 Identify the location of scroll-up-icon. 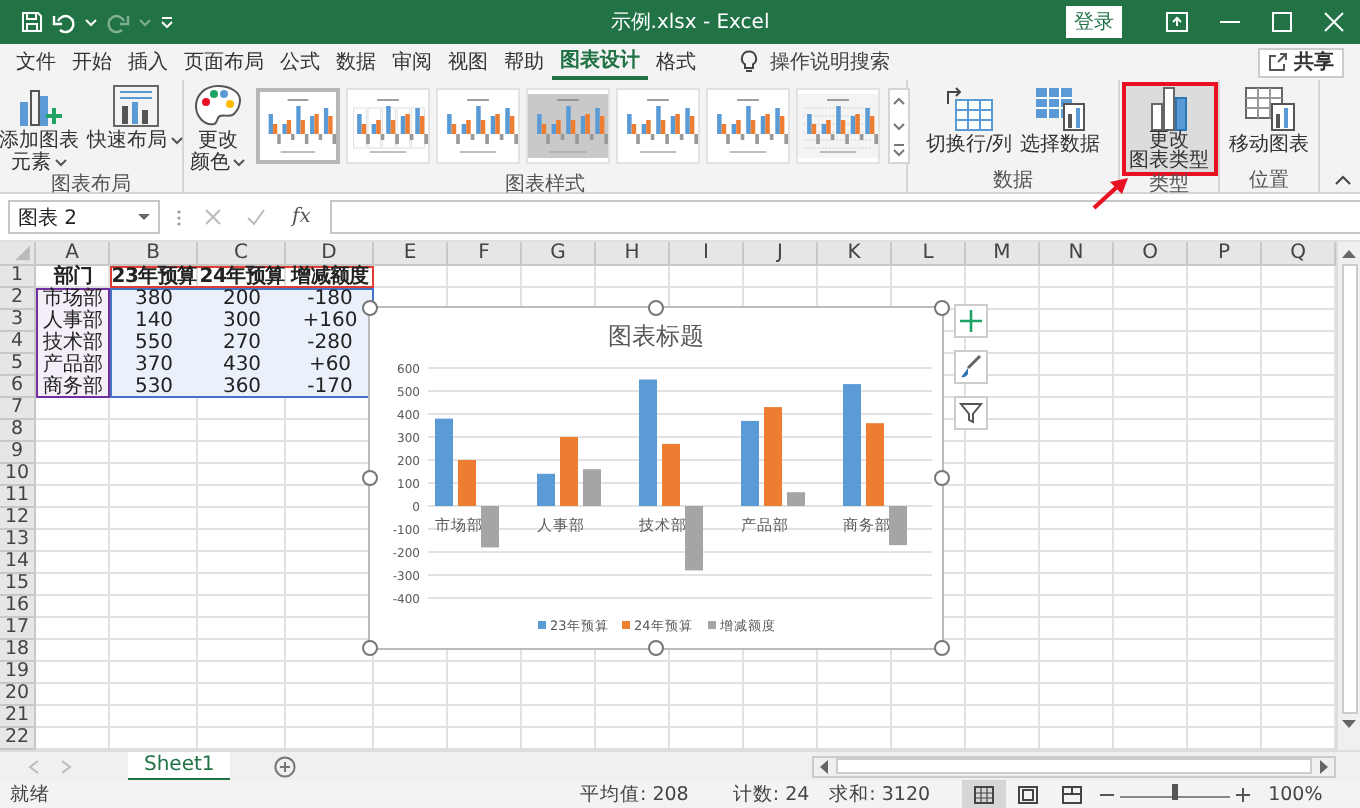
(1349, 253).